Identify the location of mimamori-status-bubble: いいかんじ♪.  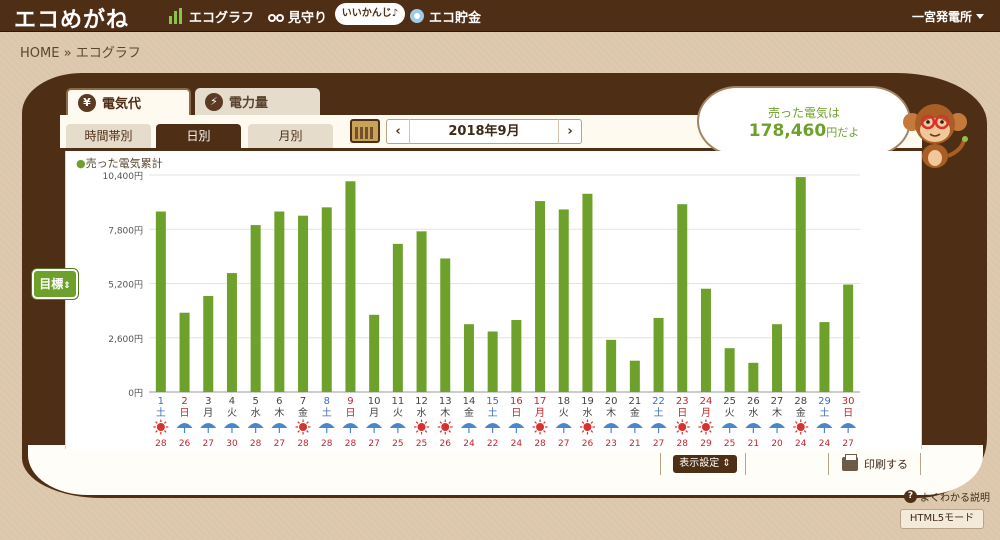
(370, 14).